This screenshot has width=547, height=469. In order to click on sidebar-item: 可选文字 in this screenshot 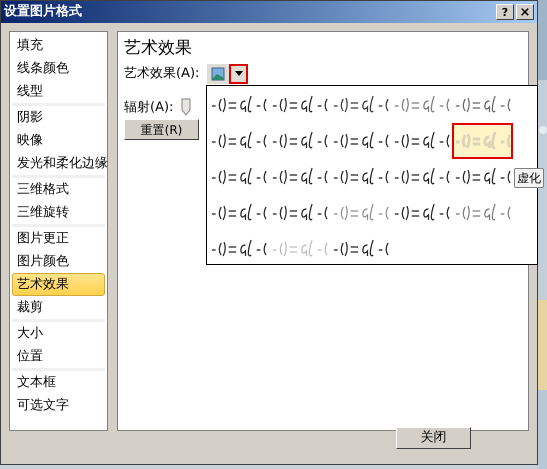, I will do `click(58, 405)`.